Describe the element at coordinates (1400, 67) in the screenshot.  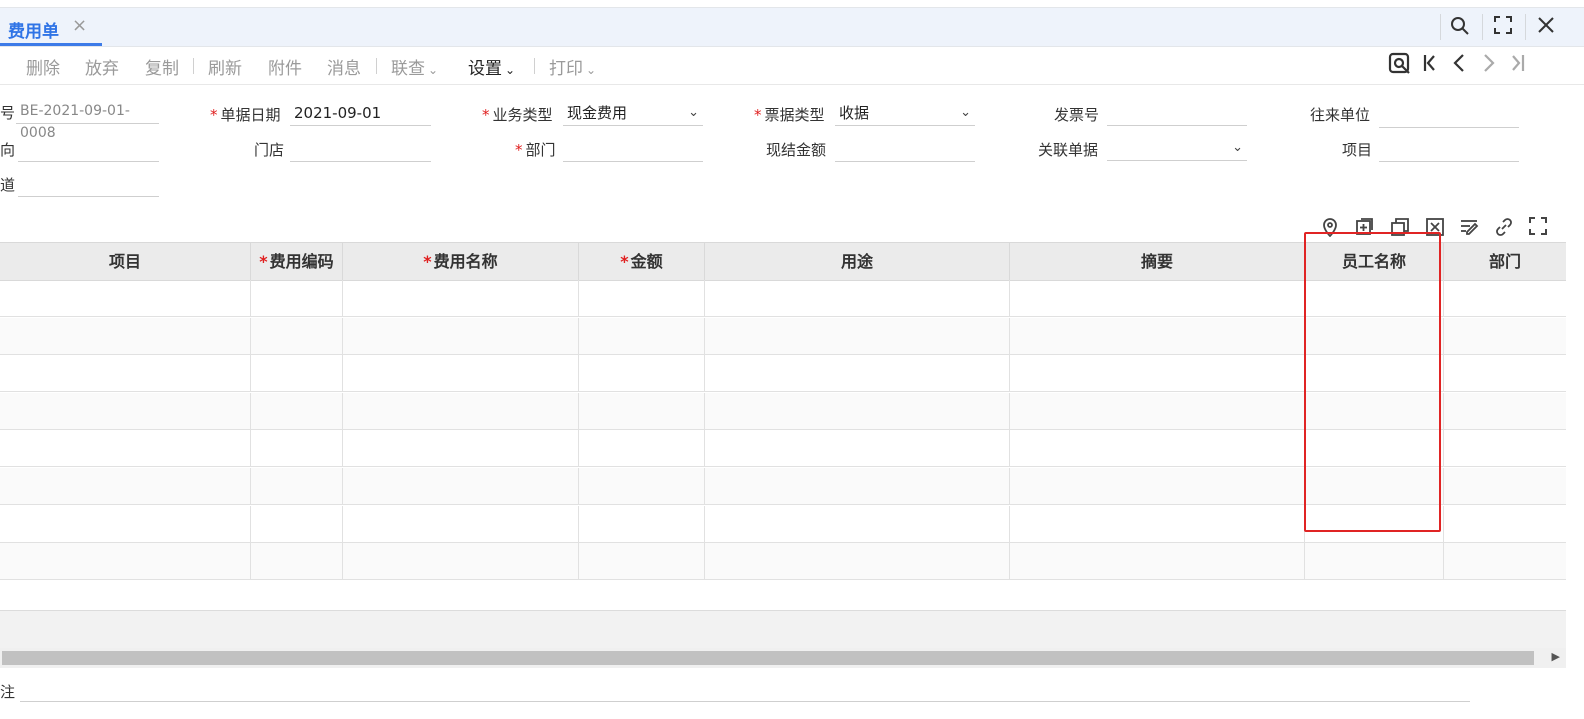
I see `preview-icon` at that location.